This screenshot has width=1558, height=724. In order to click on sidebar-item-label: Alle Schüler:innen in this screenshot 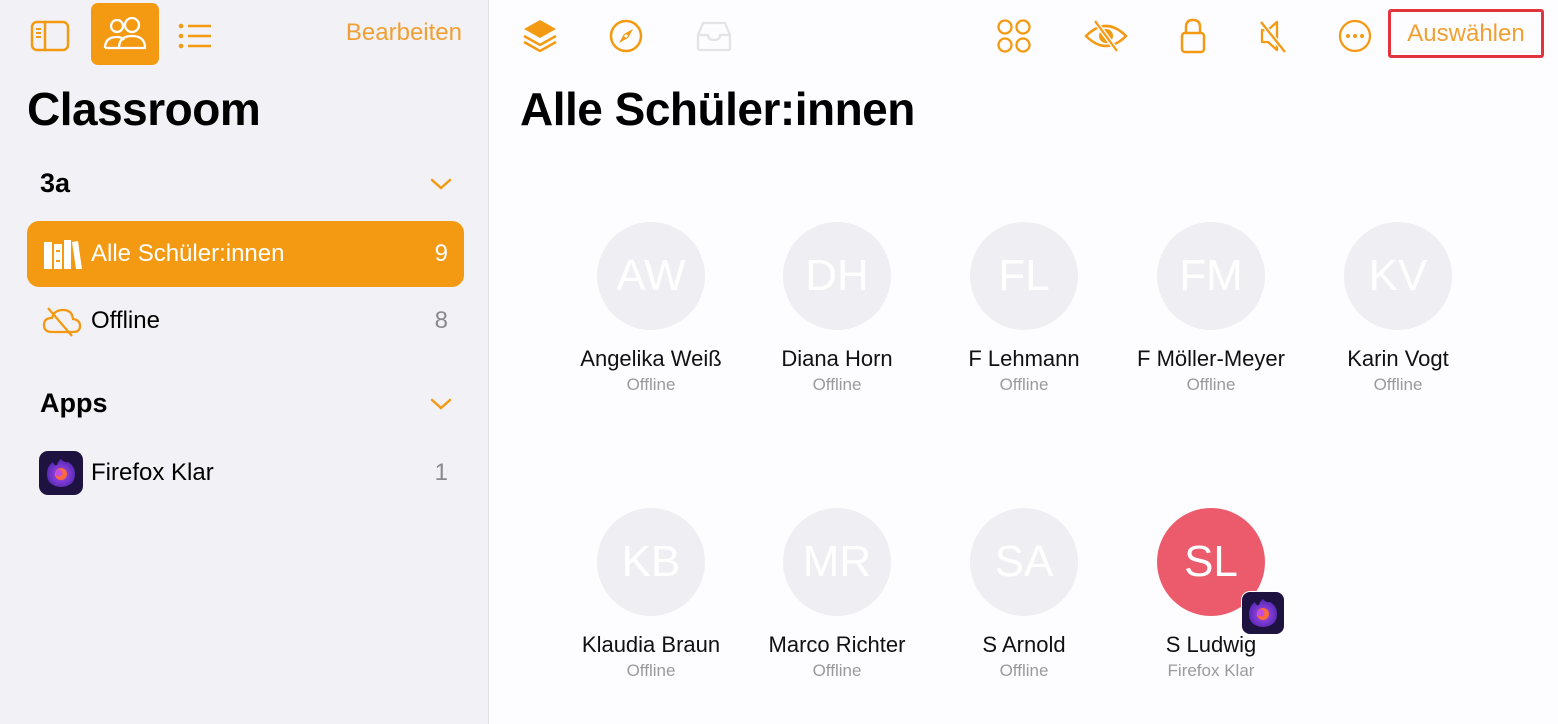, I will do `click(188, 253)`.